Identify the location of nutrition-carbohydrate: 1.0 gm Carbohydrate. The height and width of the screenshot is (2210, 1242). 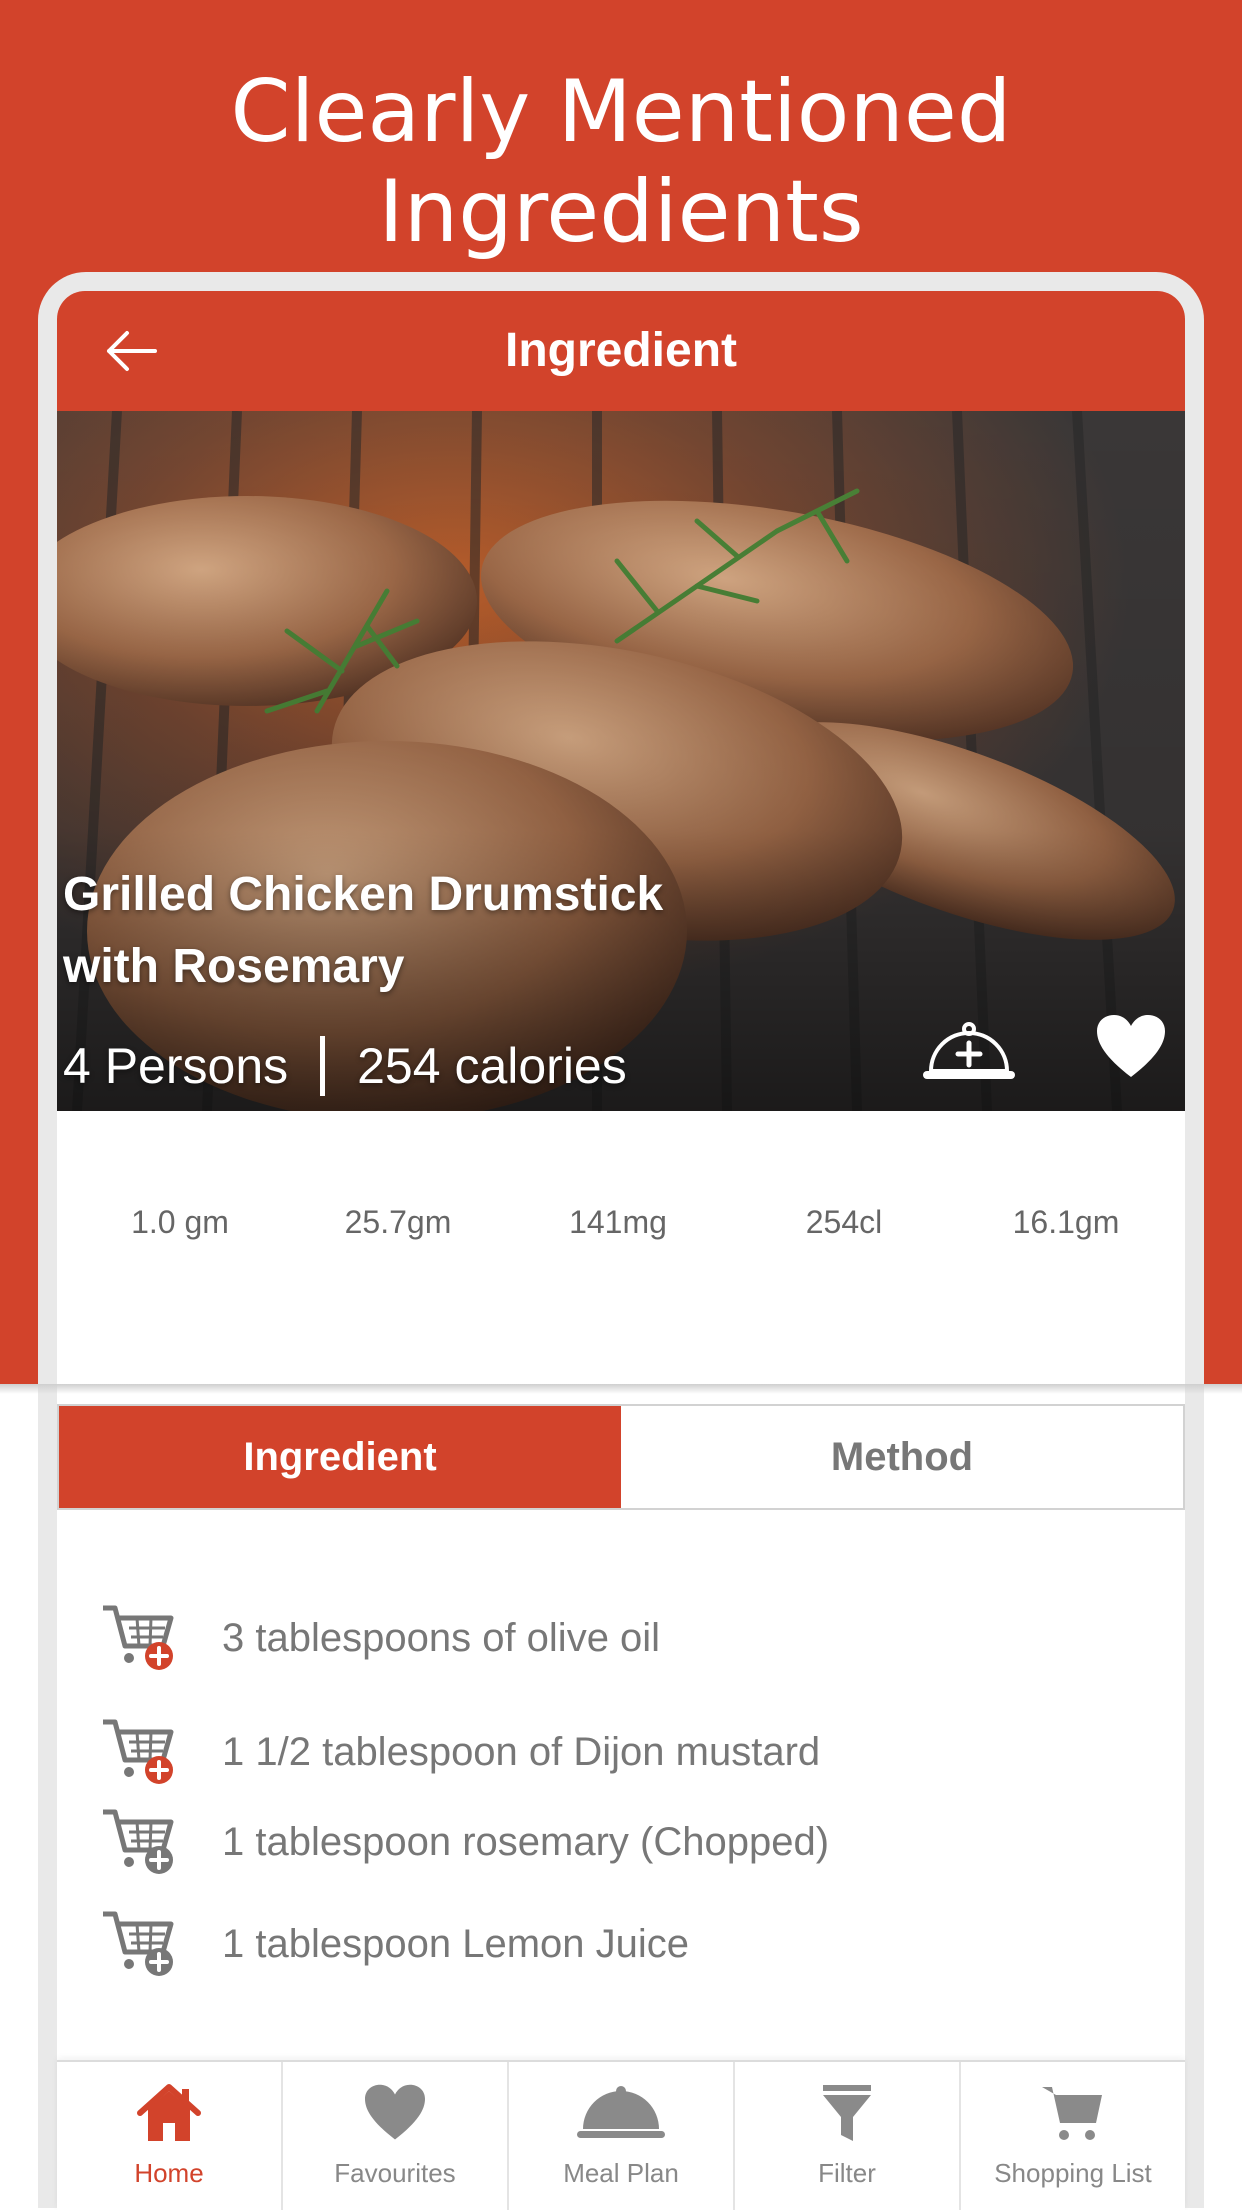
(180, 1229).